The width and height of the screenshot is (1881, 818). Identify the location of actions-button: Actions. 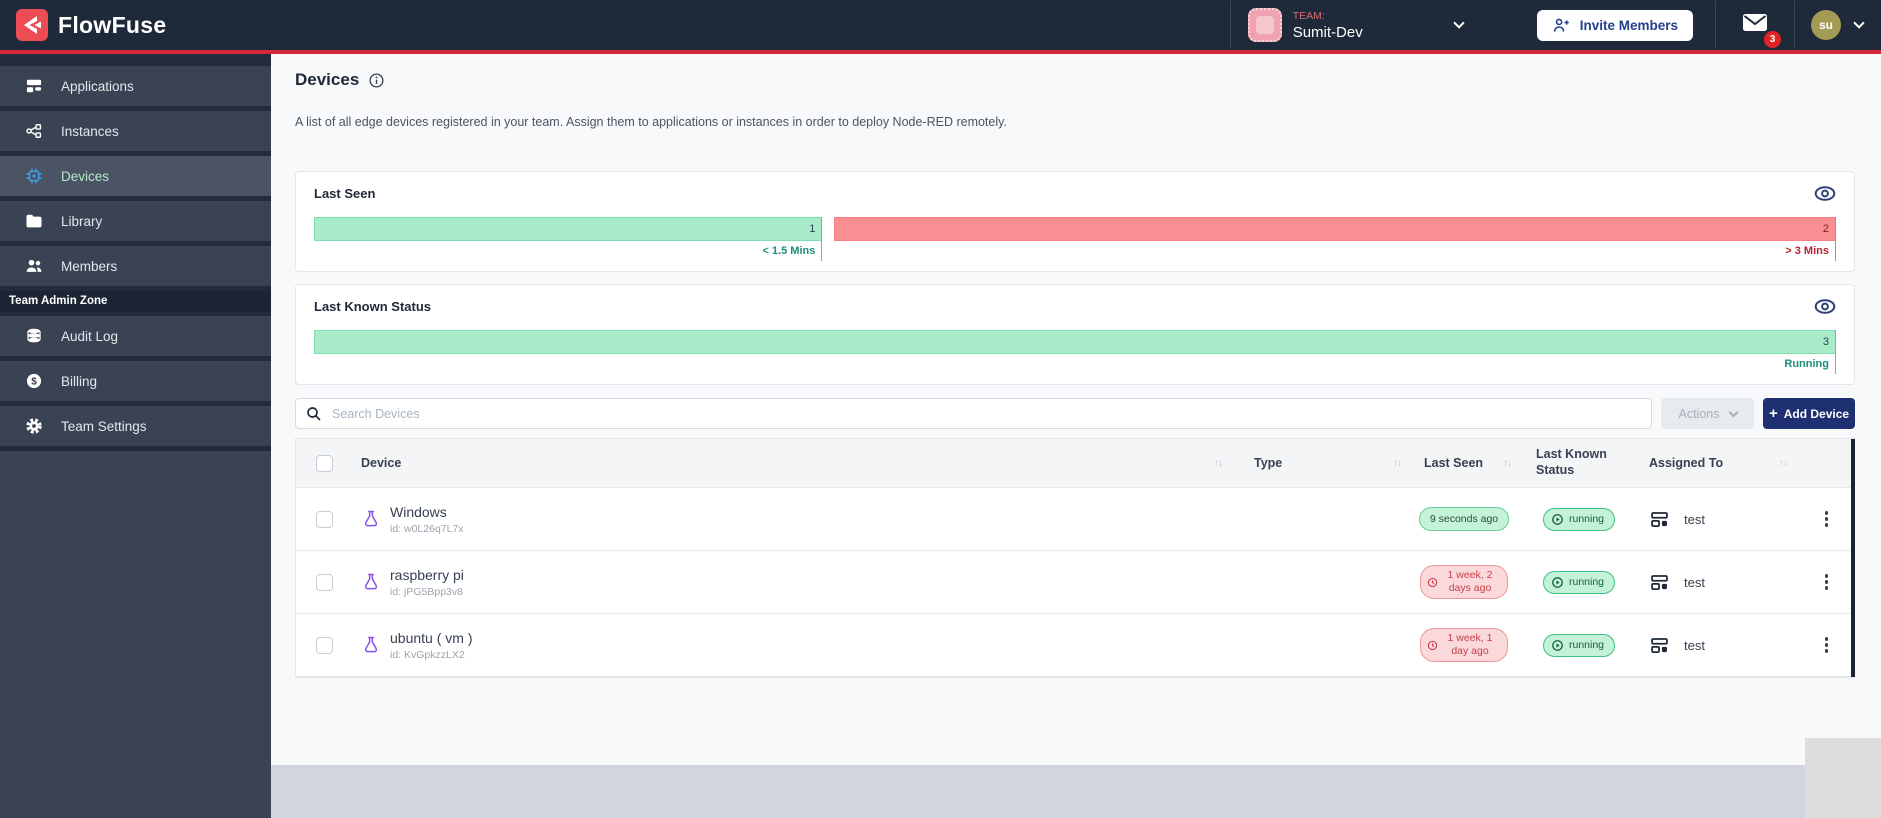
(1707, 413).